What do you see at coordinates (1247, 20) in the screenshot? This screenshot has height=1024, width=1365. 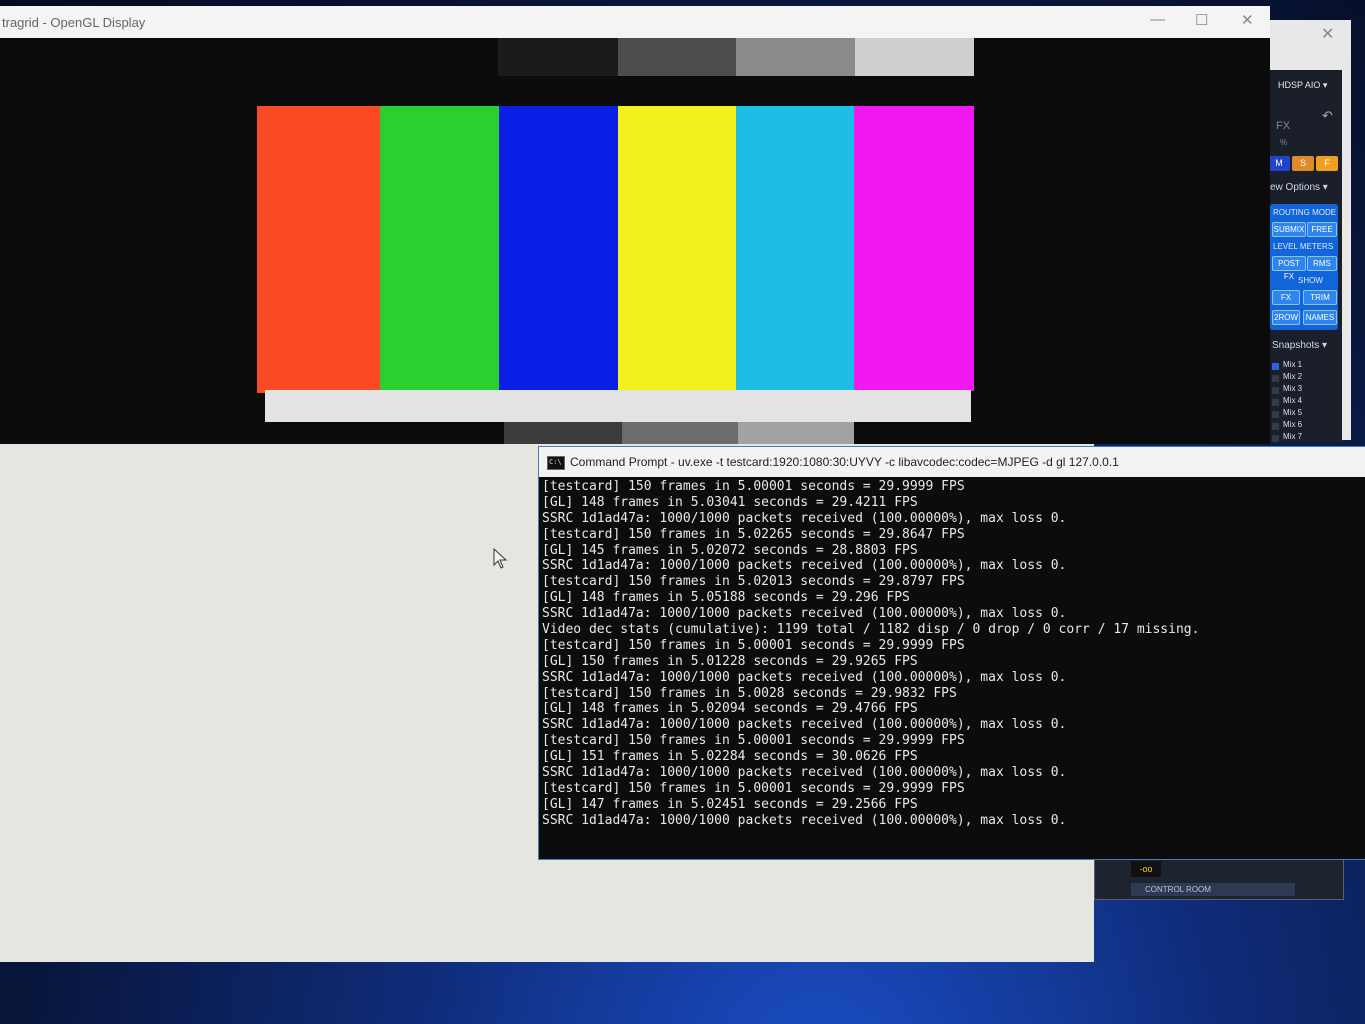 I see `close-icon: ✕` at bounding box center [1247, 20].